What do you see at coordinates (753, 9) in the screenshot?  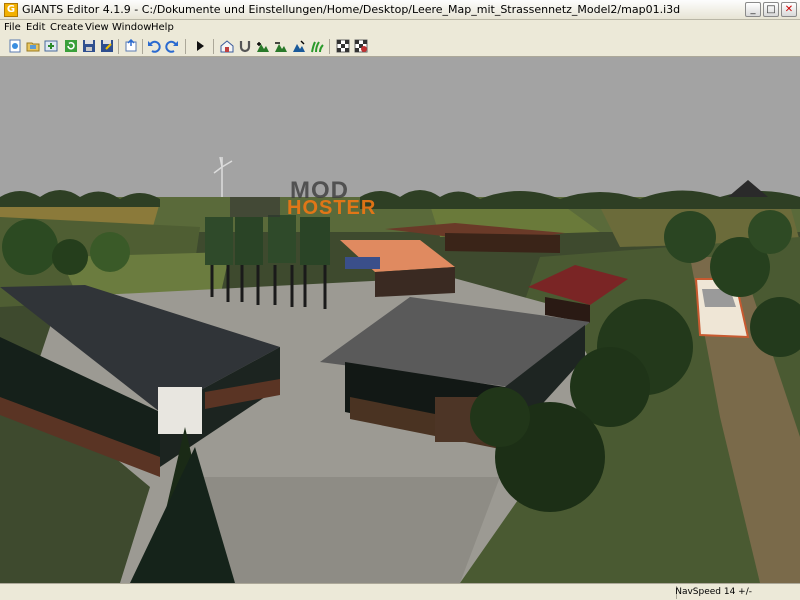 I see `minimize-button: _` at bounding box center [753, 9].